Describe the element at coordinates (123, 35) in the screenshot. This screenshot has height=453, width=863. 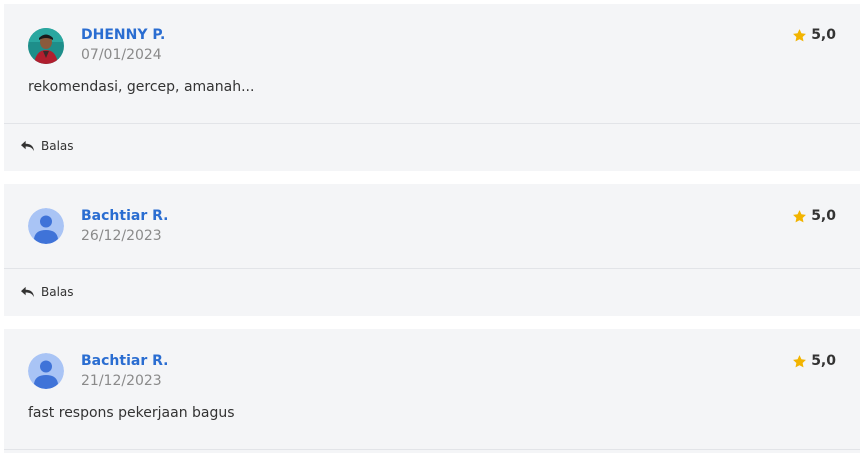
I see `reviewer-name: DHENNY P.` at that location.